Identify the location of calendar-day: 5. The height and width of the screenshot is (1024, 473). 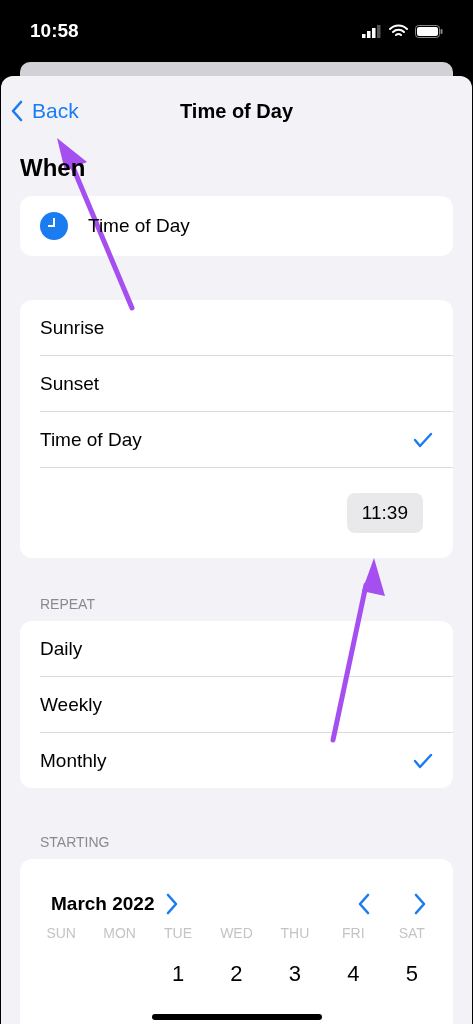
(411, 974).